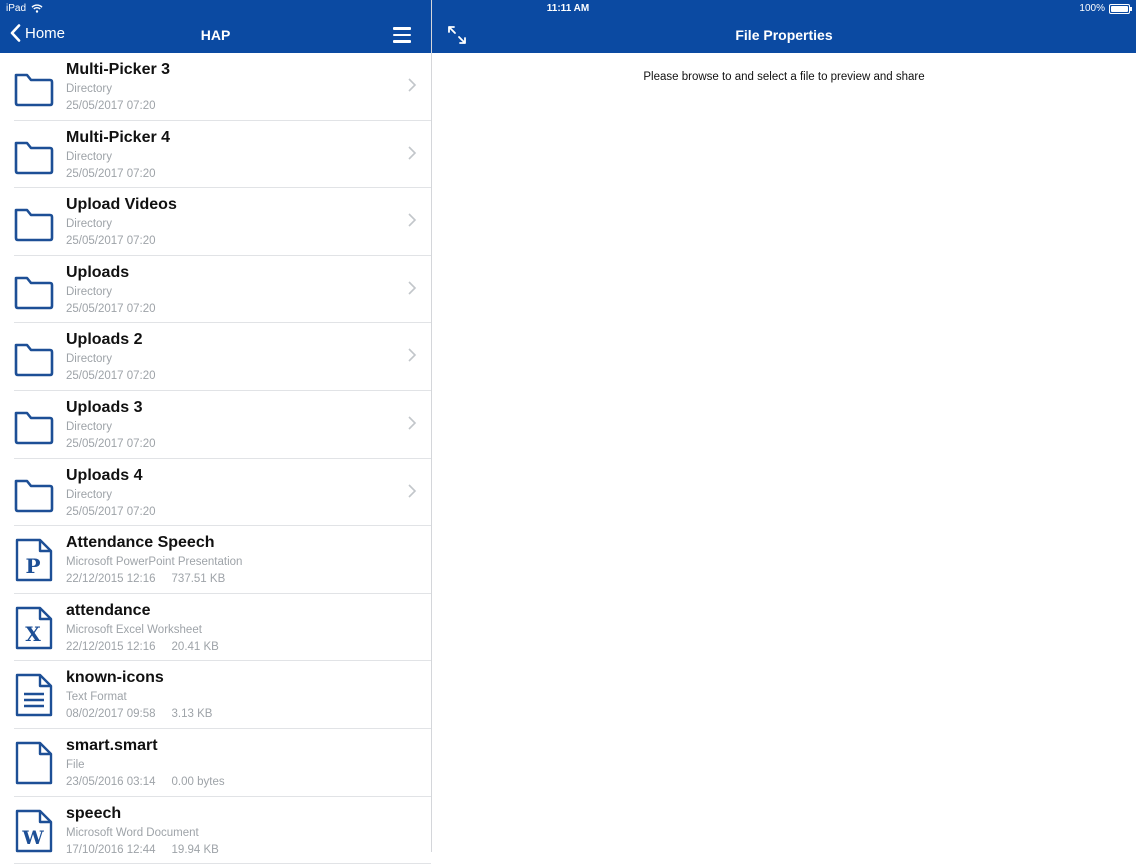  What do you see at coordinates (784, 35) in the screenshot?
I see `detail-title: File Properties` at bounding box center [784, 35].